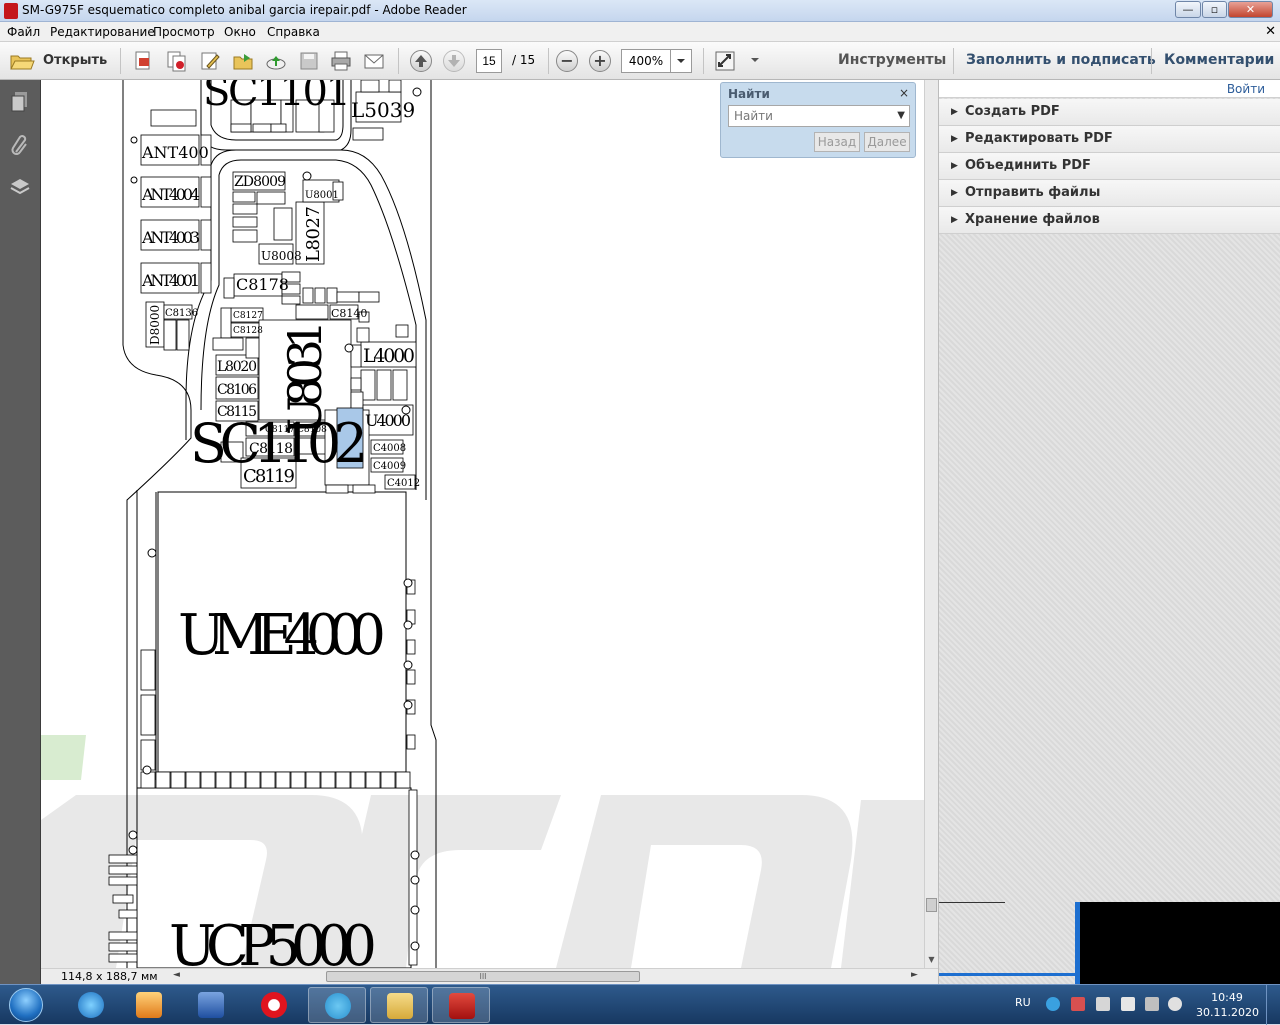  I want to click on scroll-down-arrow-icon: ▼, so click(931, 961).